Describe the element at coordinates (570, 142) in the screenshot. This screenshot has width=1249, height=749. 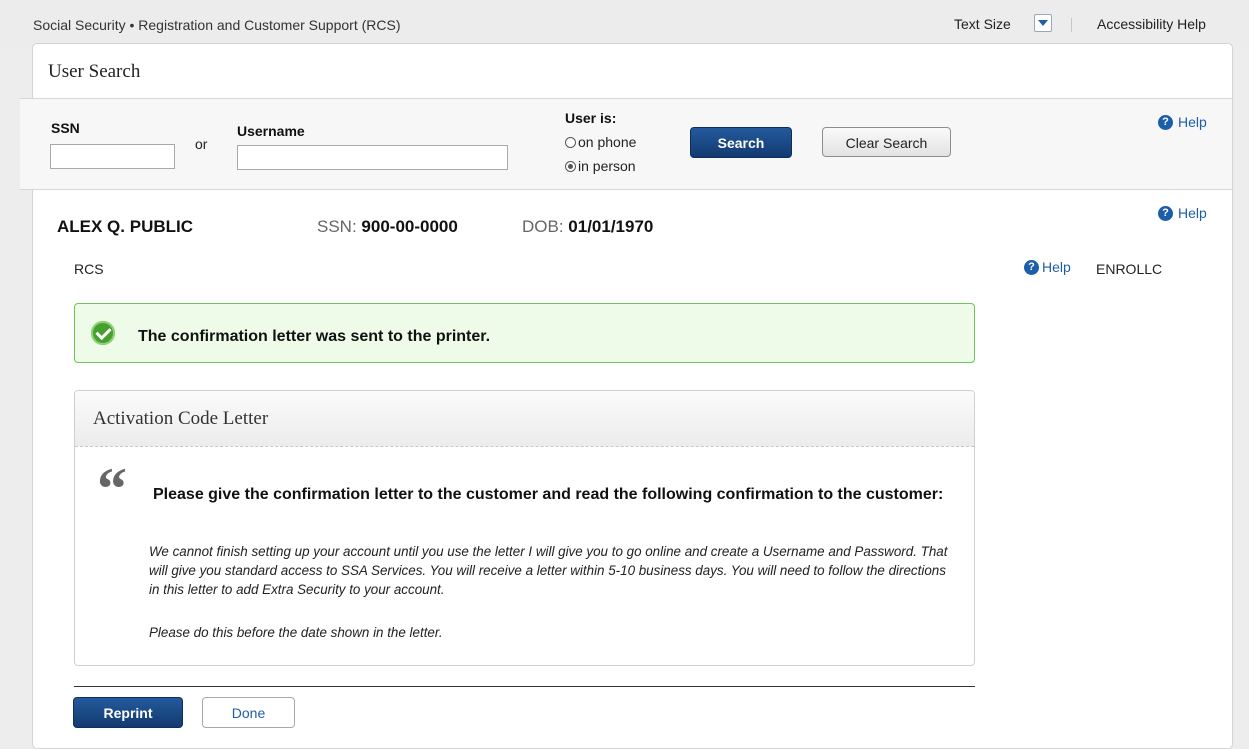
I see `radio-on-phone` at that location.